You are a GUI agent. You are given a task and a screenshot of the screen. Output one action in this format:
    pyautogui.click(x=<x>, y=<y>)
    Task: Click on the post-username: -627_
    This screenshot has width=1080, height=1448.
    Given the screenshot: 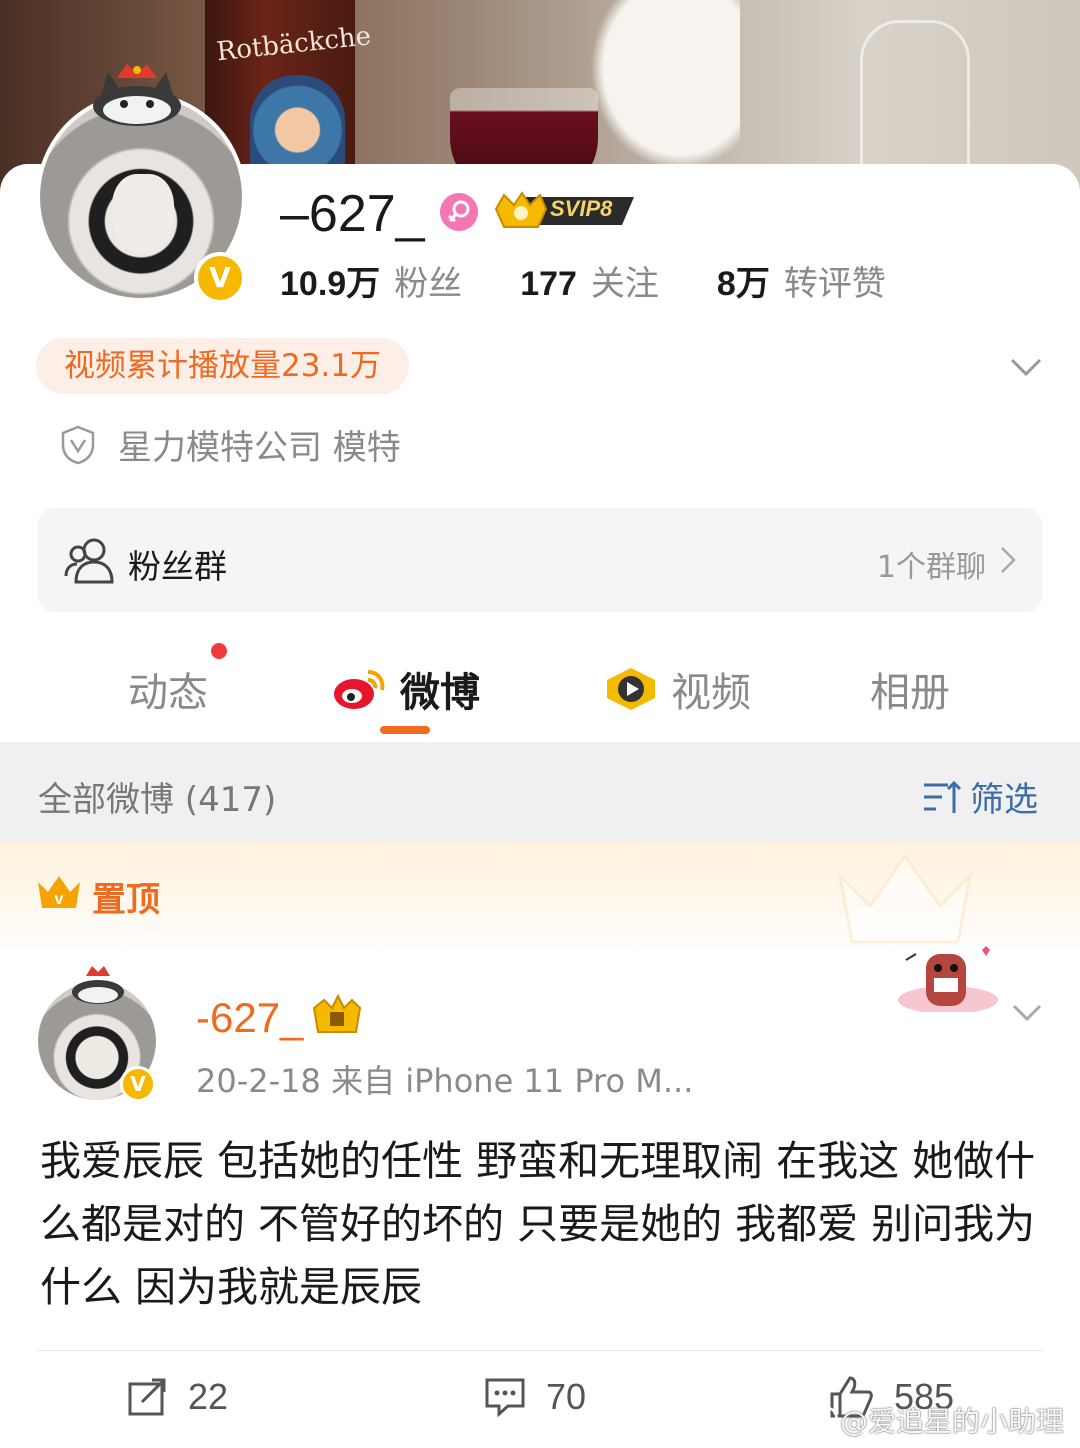 What is the action you would take?
    pyautogui.click(x=249, y=1018)
    